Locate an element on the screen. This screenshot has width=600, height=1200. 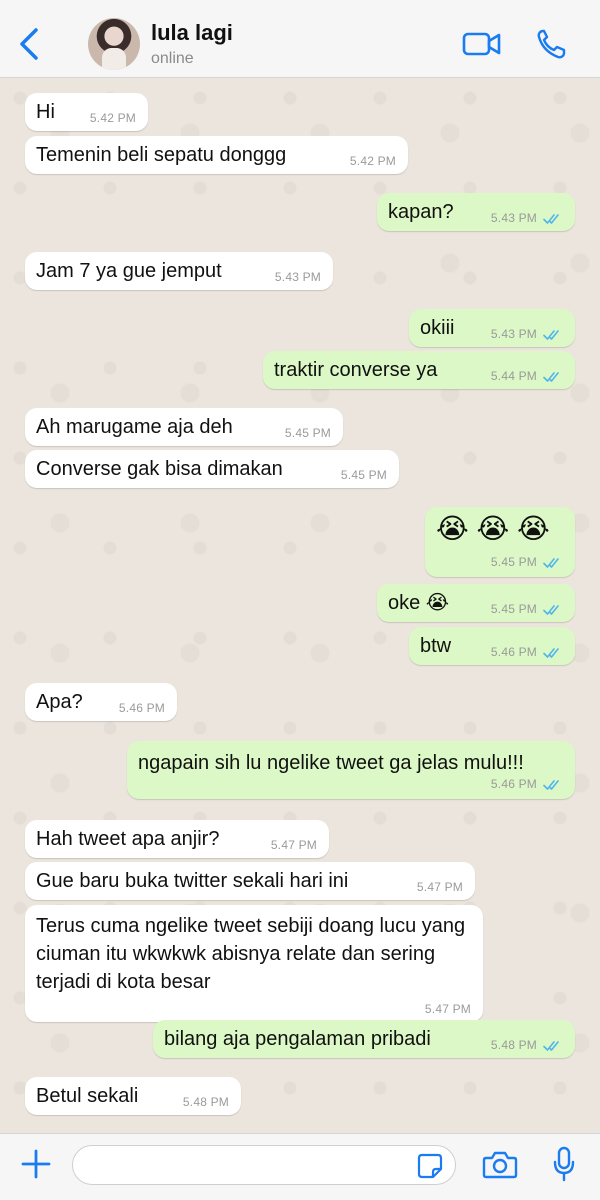
message-text: Gue baru buka twitter sekali hari ini is located at coordinates (192, 881).